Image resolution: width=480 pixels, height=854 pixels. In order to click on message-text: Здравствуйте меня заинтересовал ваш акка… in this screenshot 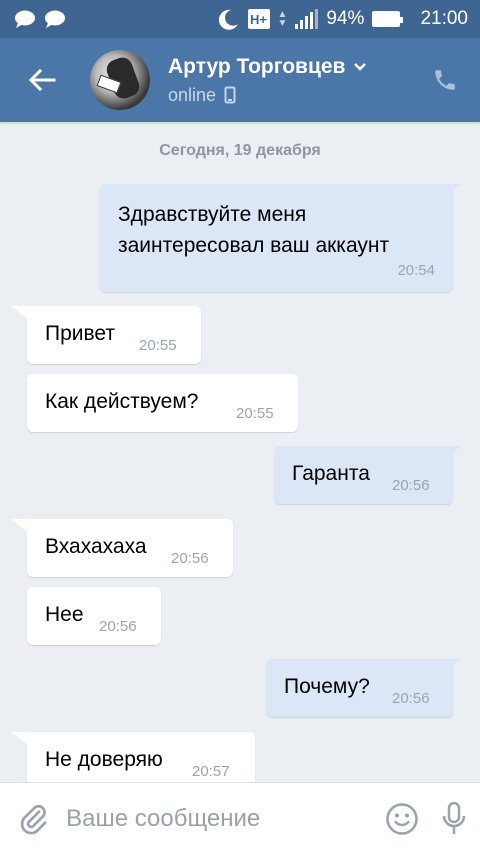, I will do `click(253, 230)`.